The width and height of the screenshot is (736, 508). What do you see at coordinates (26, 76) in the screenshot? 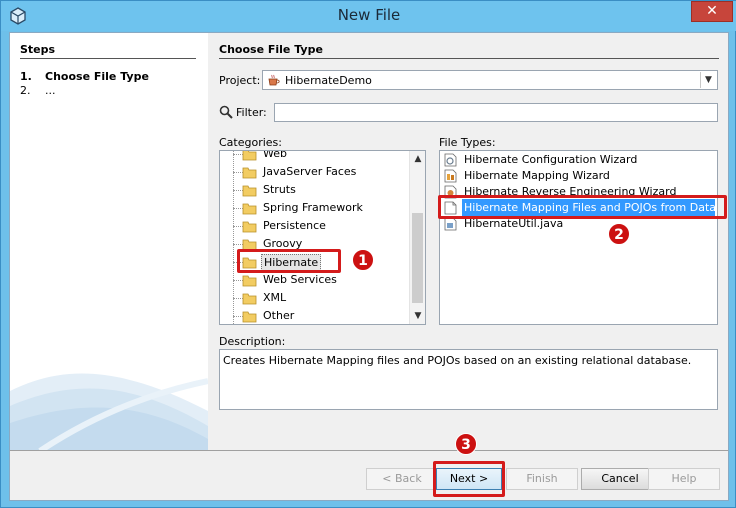
I see `step-number: 1.` at bounding box center [26, 76].